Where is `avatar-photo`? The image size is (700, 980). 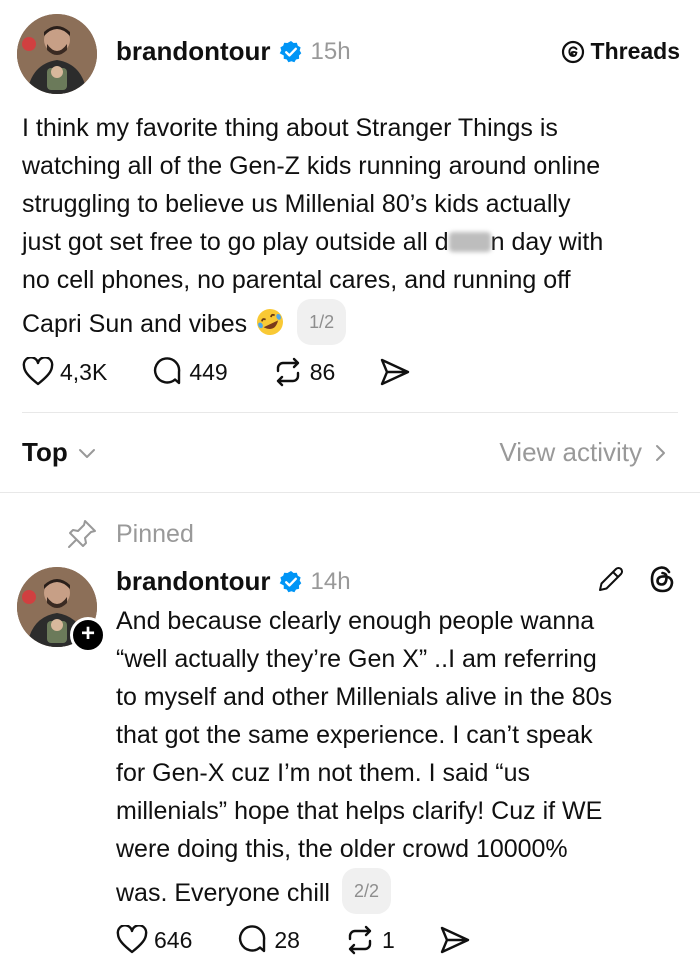 avatar-photo is located at coordinates (57, 54).